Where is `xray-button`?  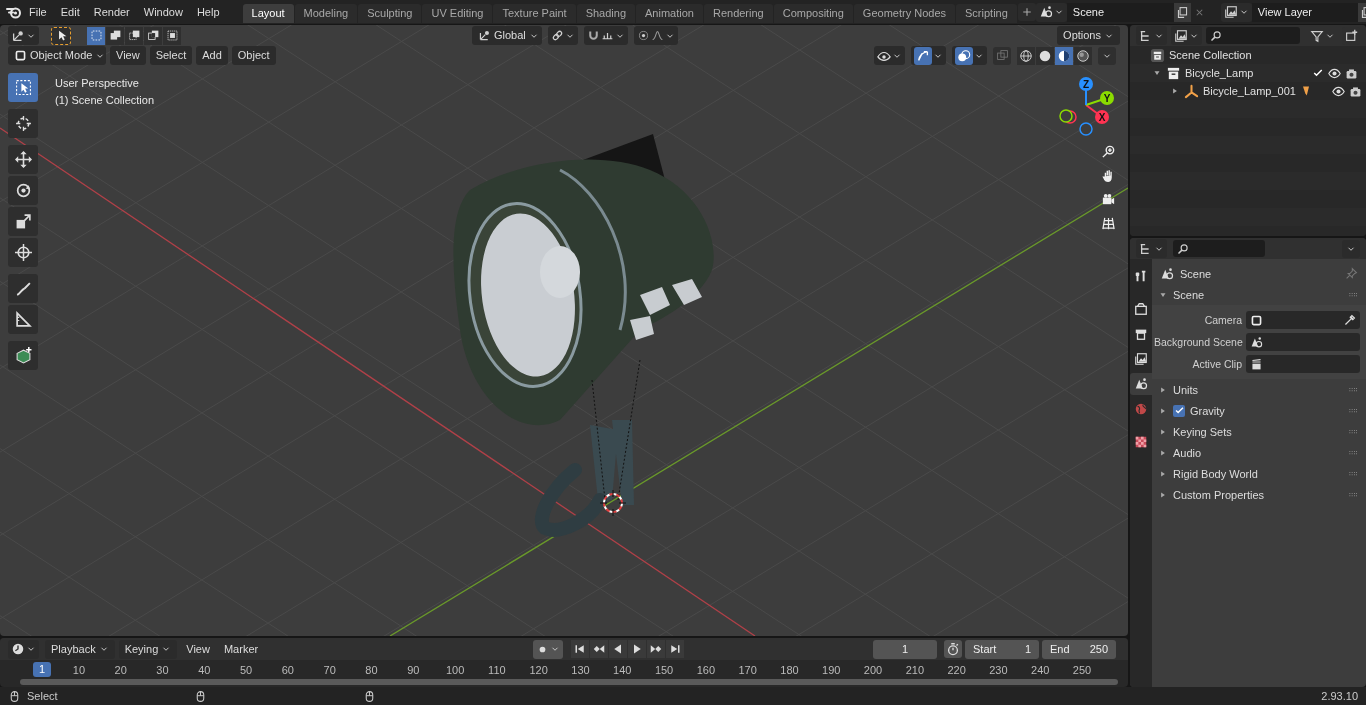 xray-button is located at coordinates (1002, 55).